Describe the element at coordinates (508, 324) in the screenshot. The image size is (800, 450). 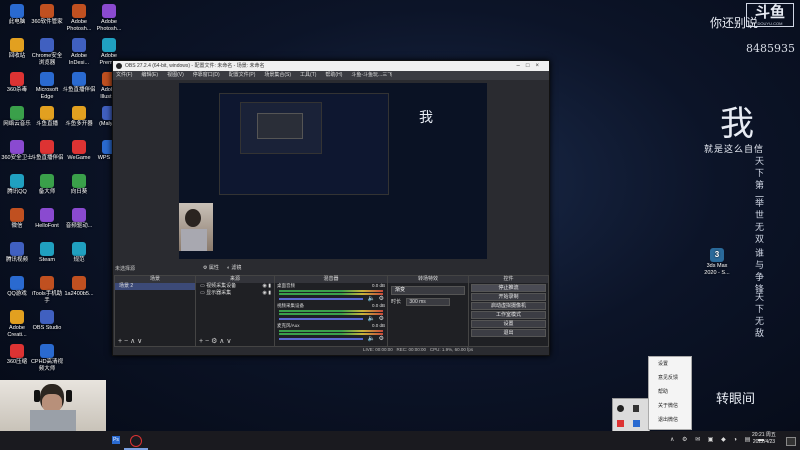
I see `control-button: 设置` at that location.